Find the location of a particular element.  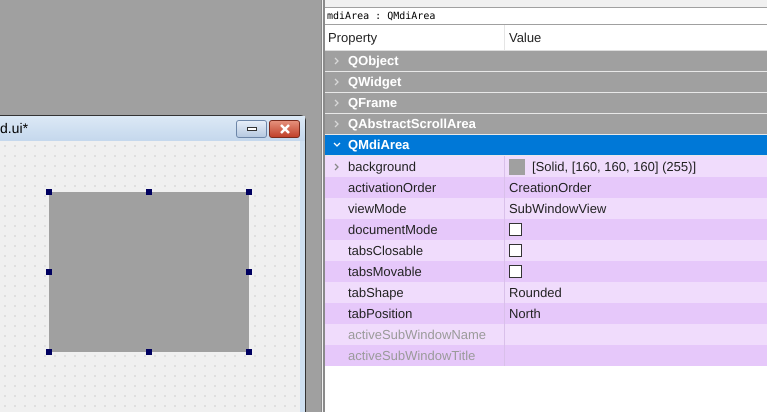

mdi-area-widget is located at coordinates (149, 272).